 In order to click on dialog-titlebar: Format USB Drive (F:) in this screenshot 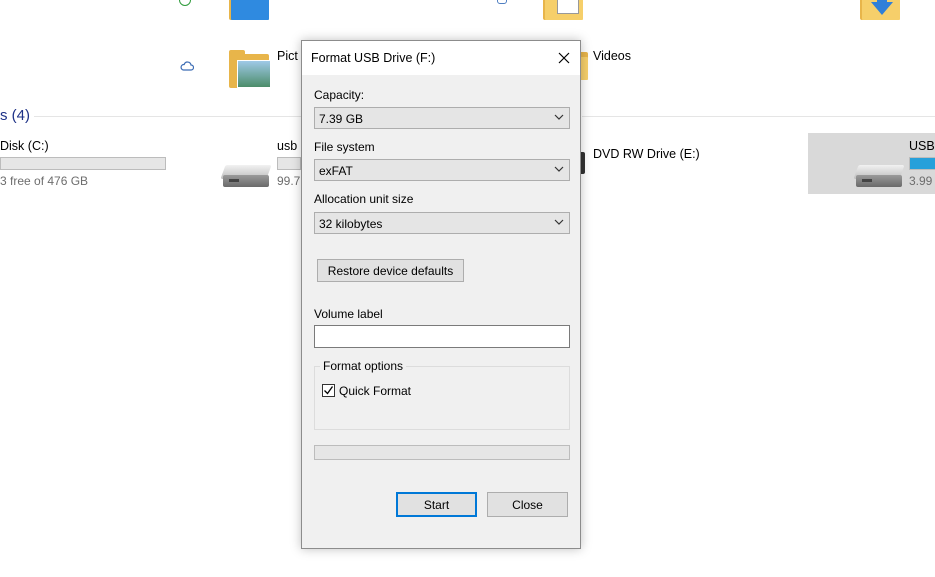, I will do `click(441, 58)`.